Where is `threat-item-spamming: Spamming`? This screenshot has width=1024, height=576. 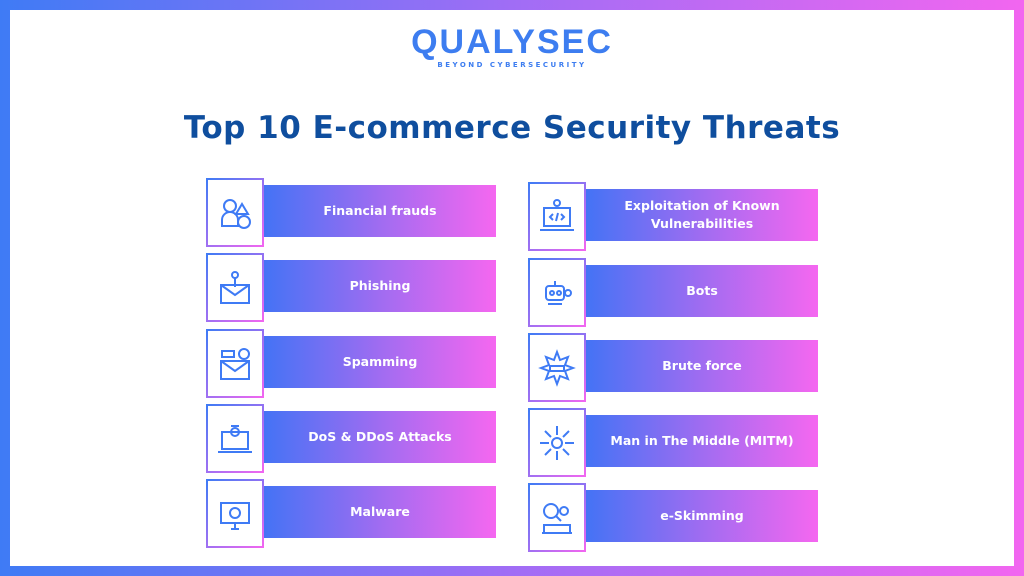
threat-item-spamming: Spamming is located at coordinates (352, 363).